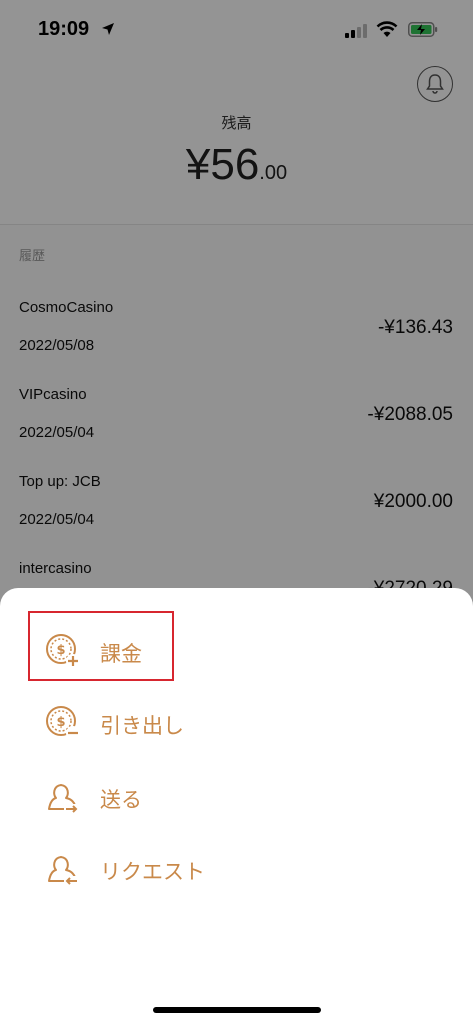 The width and height of the screenshot is (473, 1024). I want to click on request-button: リクエスト, so click(230, 868).